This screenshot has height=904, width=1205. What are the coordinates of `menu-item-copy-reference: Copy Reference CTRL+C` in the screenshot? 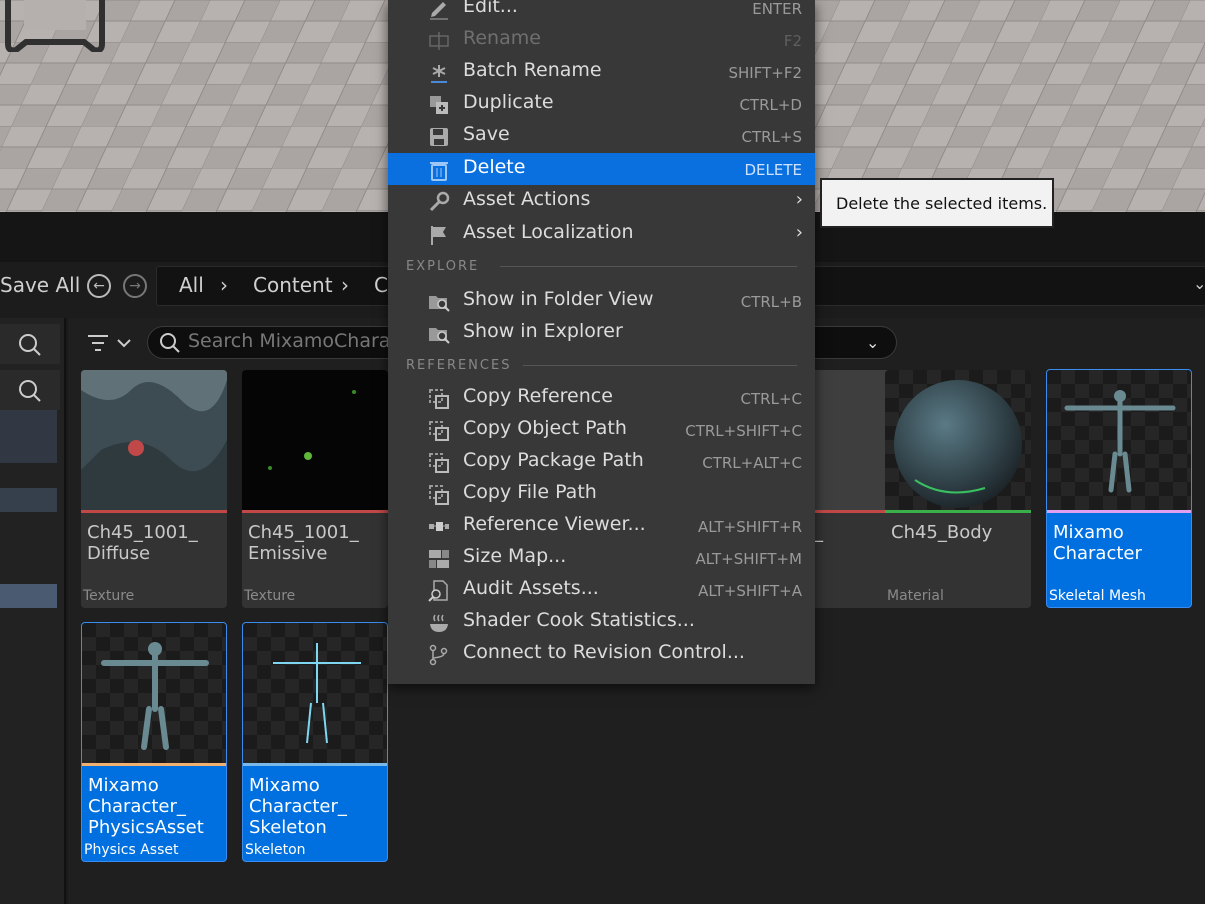 It's located at (601, 398).